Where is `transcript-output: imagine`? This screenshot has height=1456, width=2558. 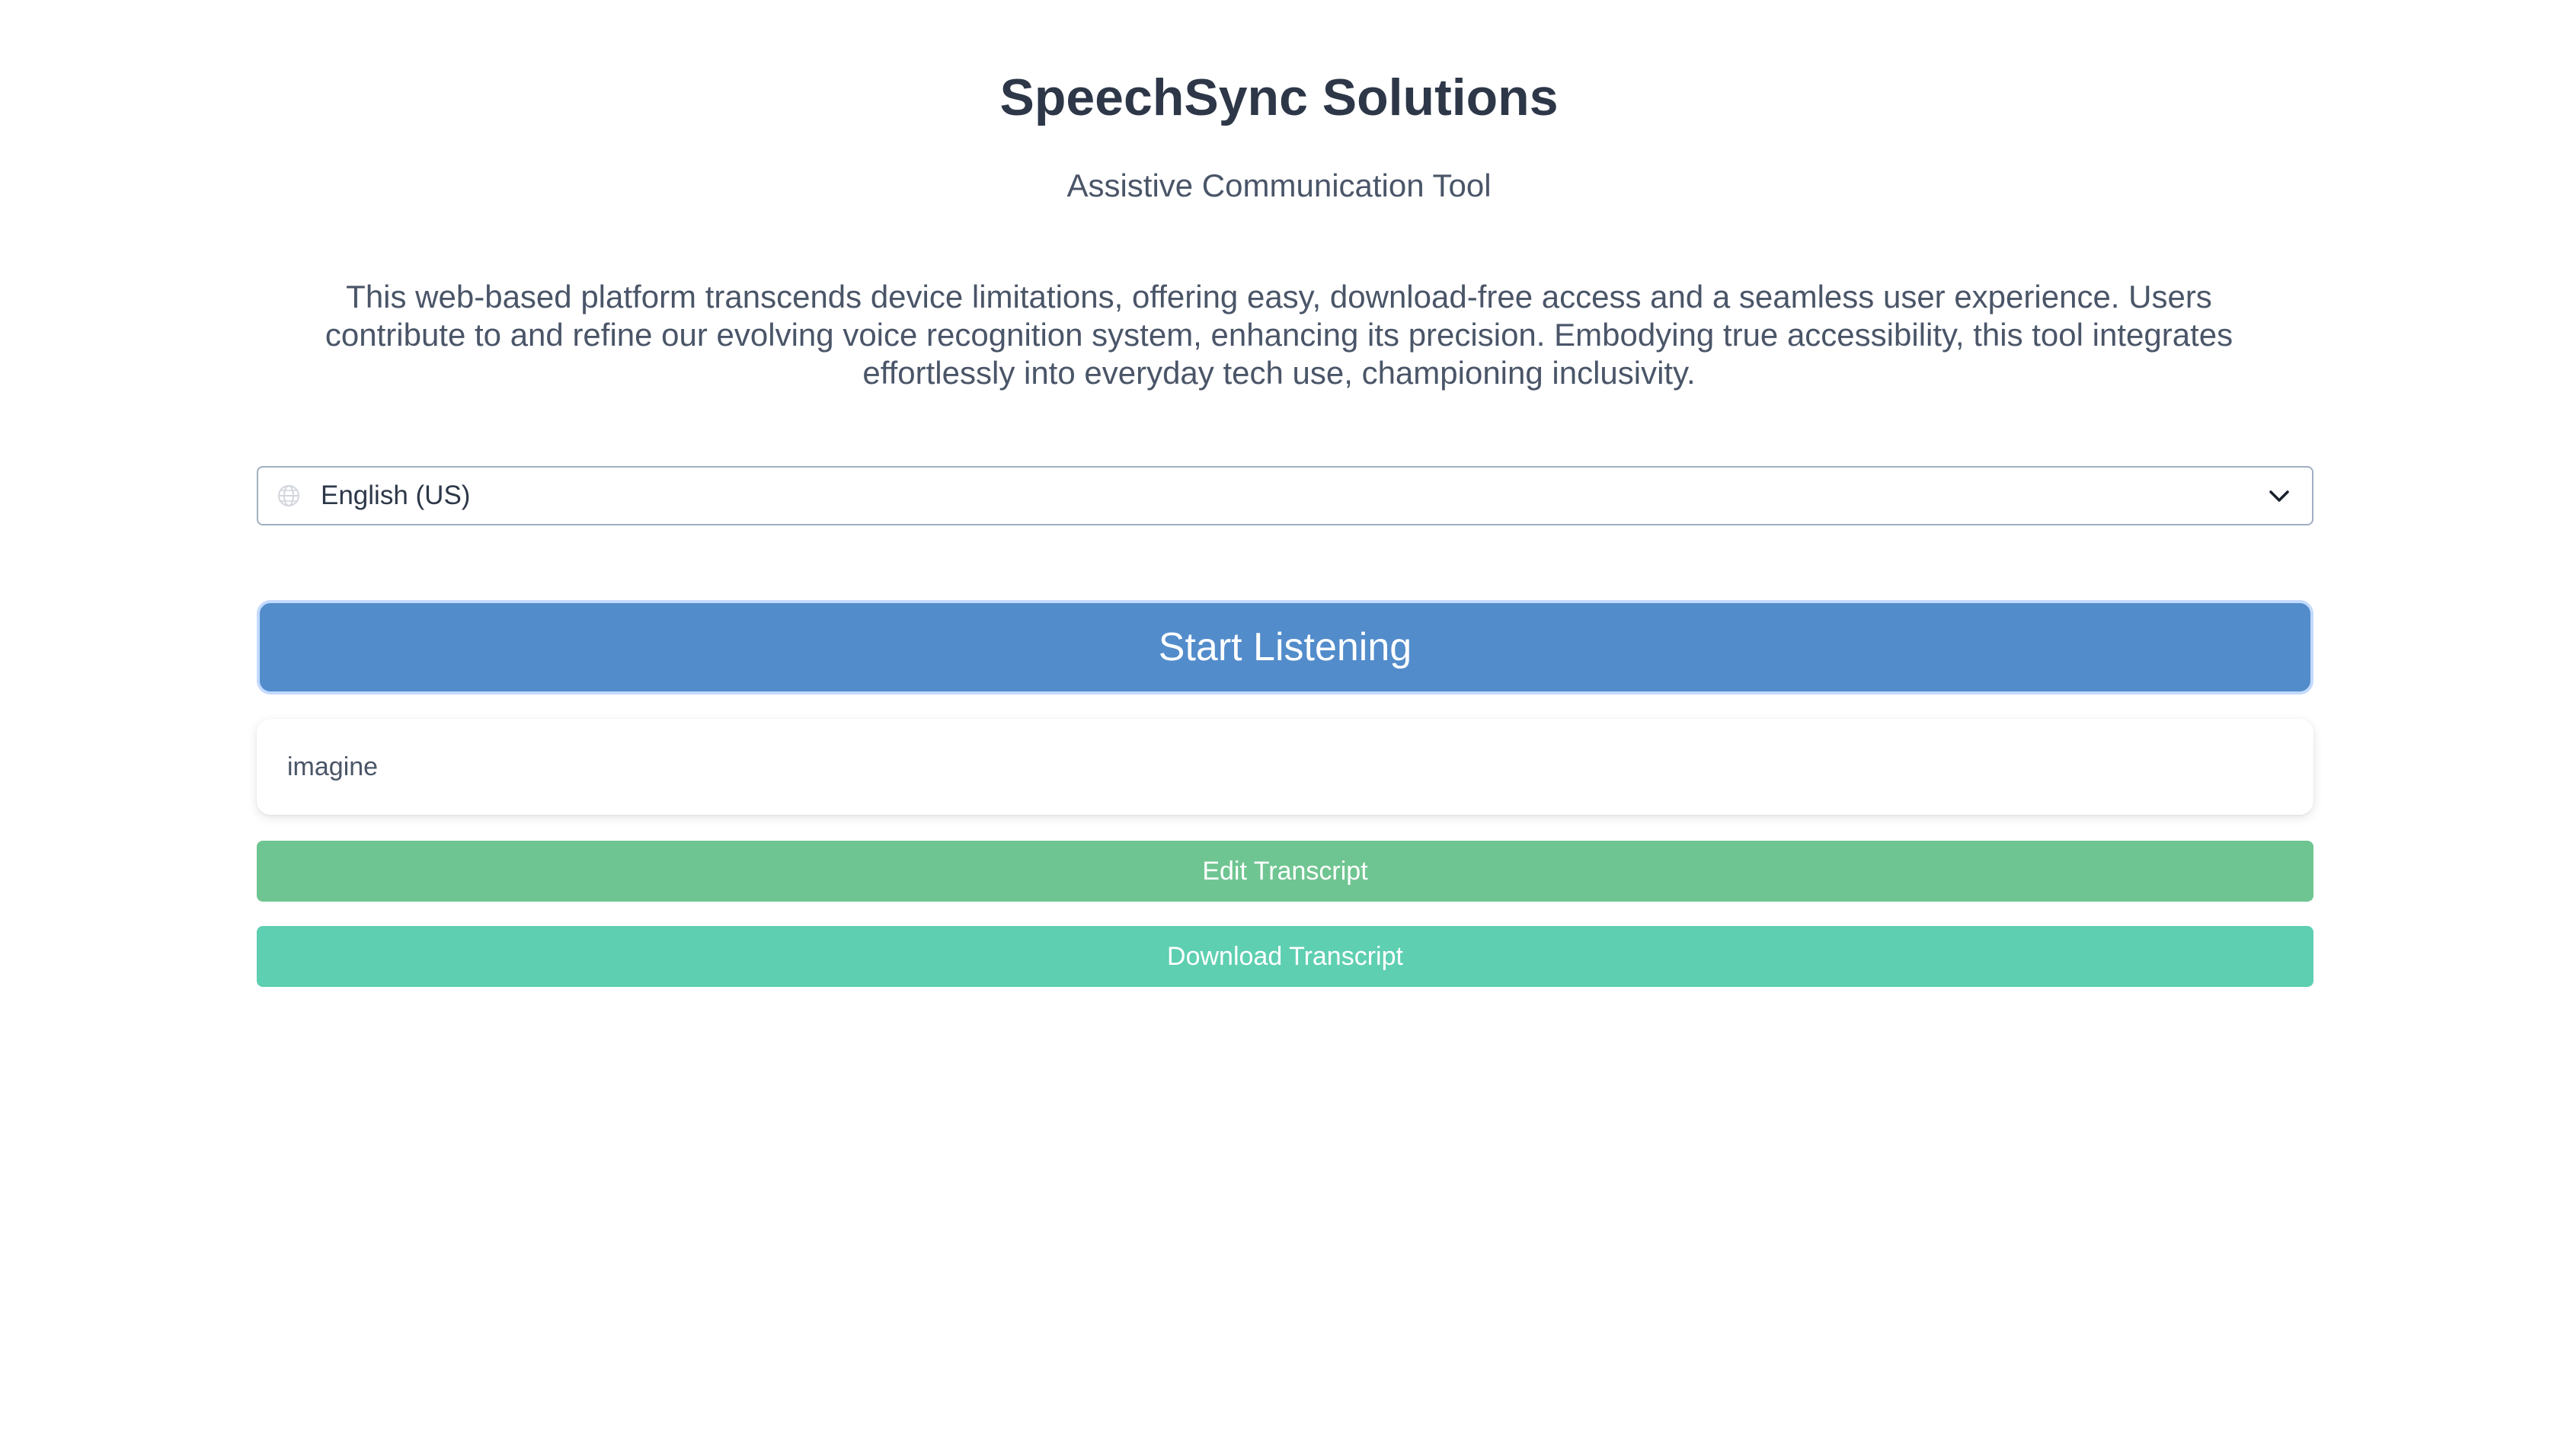
transcript-output: imagine is located at coordinates (1285, 767).